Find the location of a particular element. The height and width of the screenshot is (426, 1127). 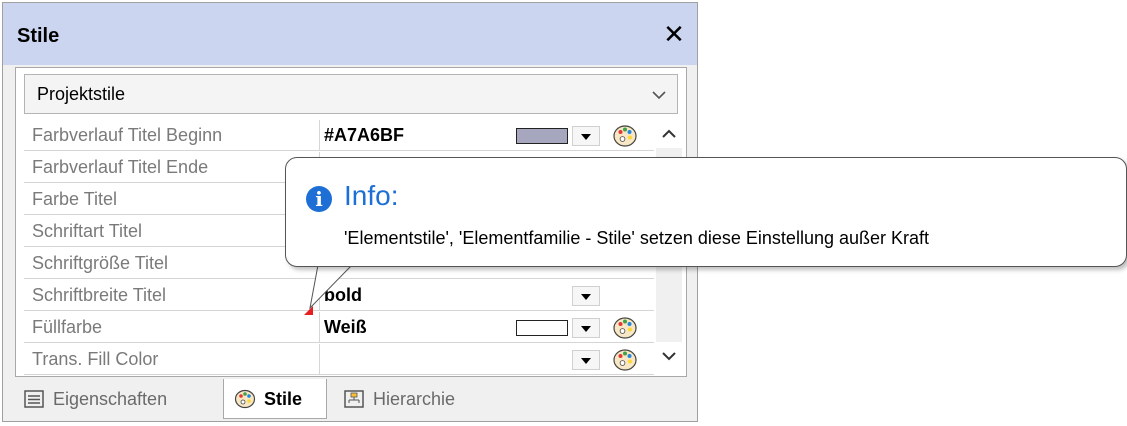

scroll-down-icon is located at coordinates (669, 356).